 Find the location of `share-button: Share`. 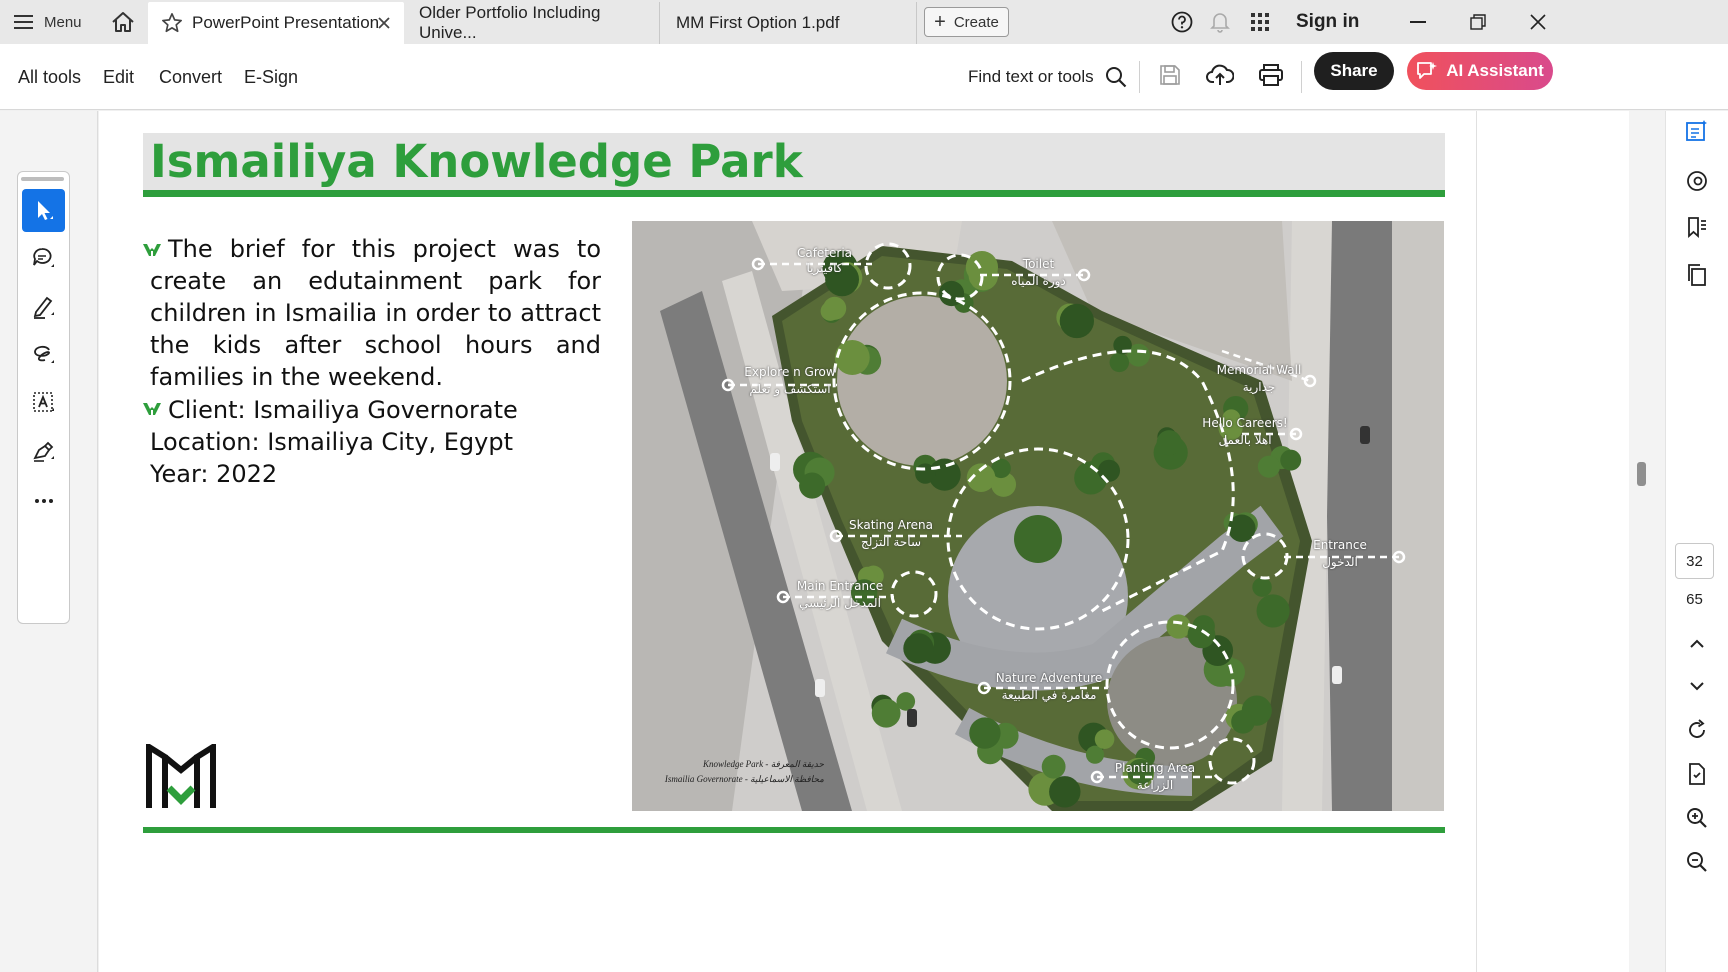

share-button: Share is located at coordinates (1354, 71).